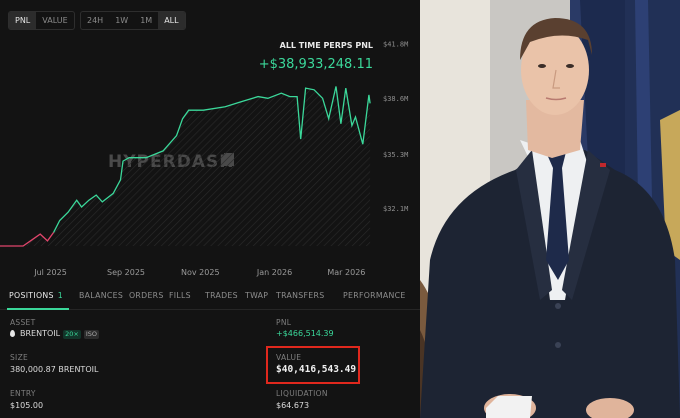  I want to click on tab-twap: TWAP, so click(256, 295).